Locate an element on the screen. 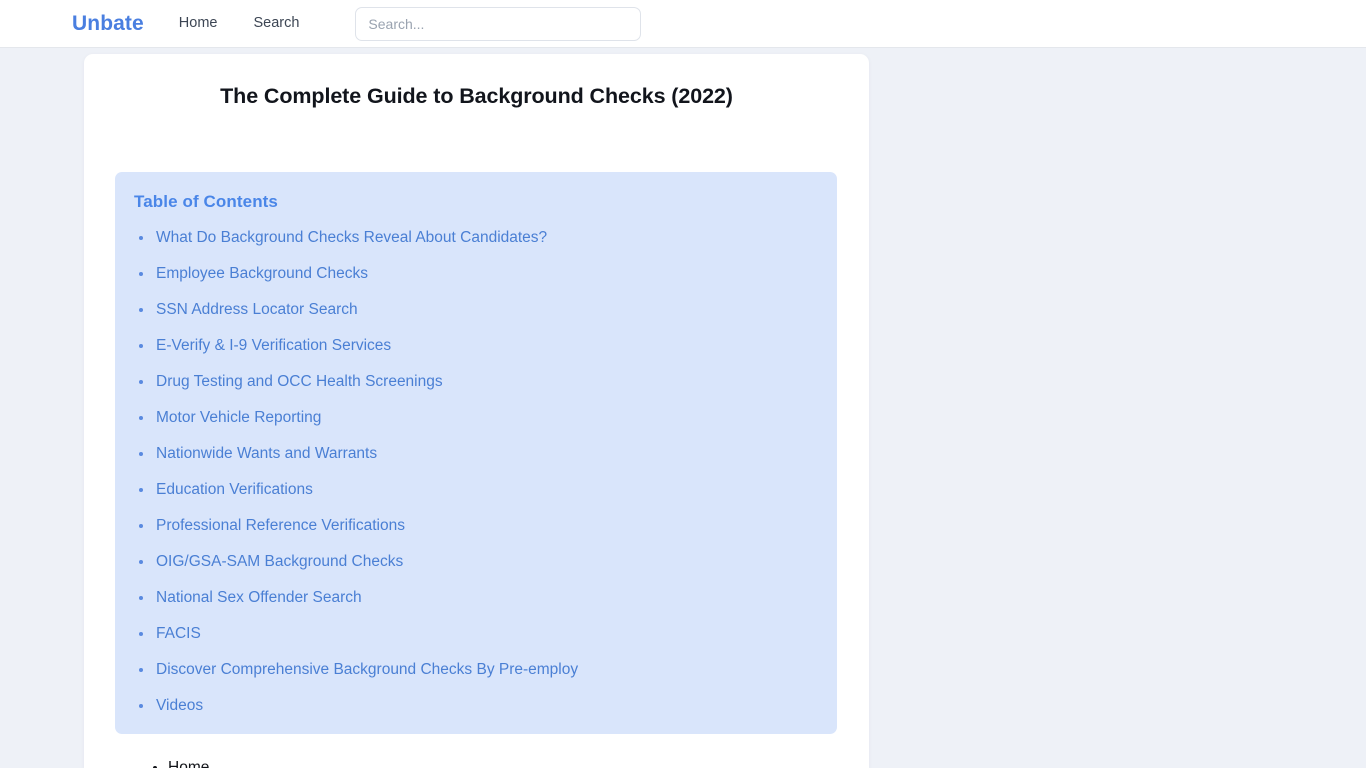 This screenshot has width=1366, height=768. toc-link: Drug Testing and OCC Health Screenings is located at coordinates (299, 381).